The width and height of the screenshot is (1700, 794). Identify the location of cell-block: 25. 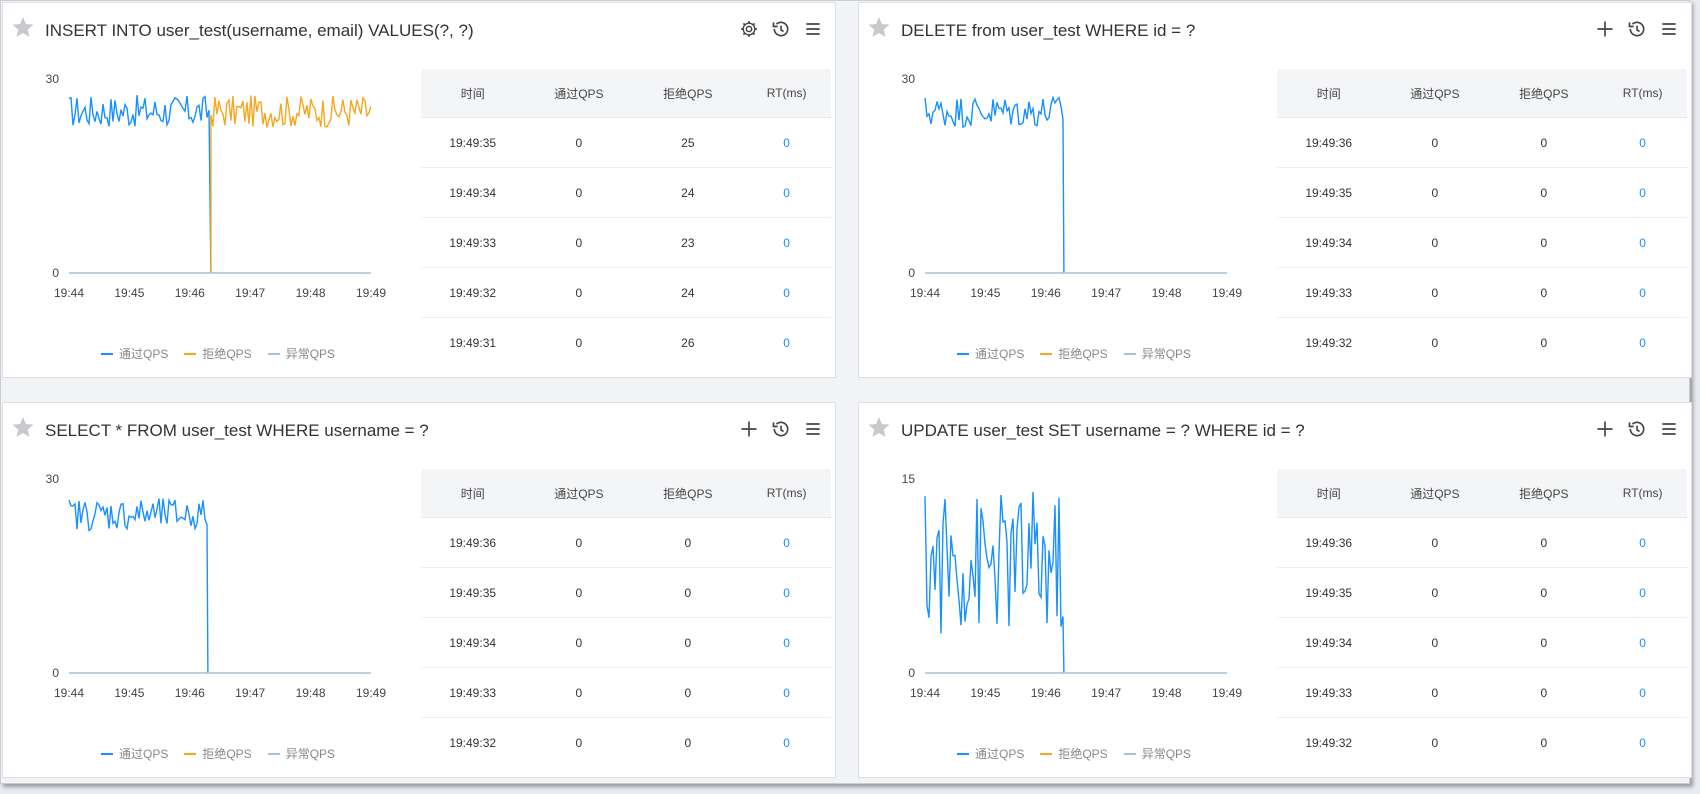
(688, 142).